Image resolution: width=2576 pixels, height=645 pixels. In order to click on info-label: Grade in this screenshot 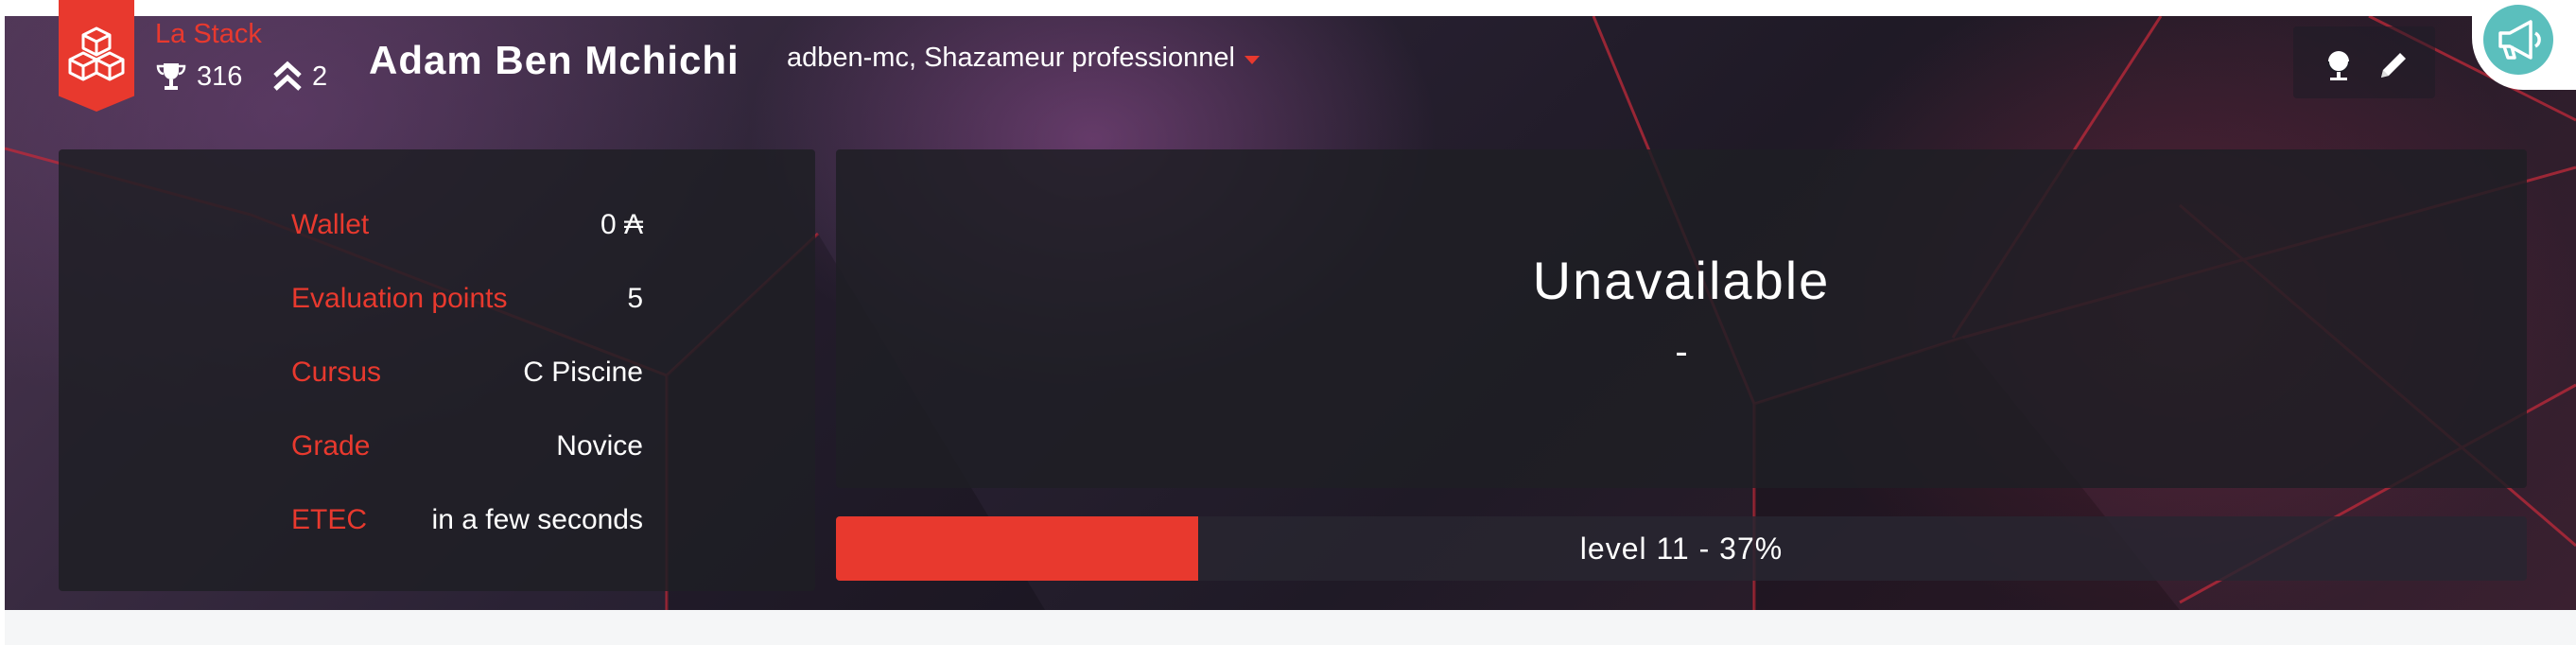, I will do `click(331, 446)`.